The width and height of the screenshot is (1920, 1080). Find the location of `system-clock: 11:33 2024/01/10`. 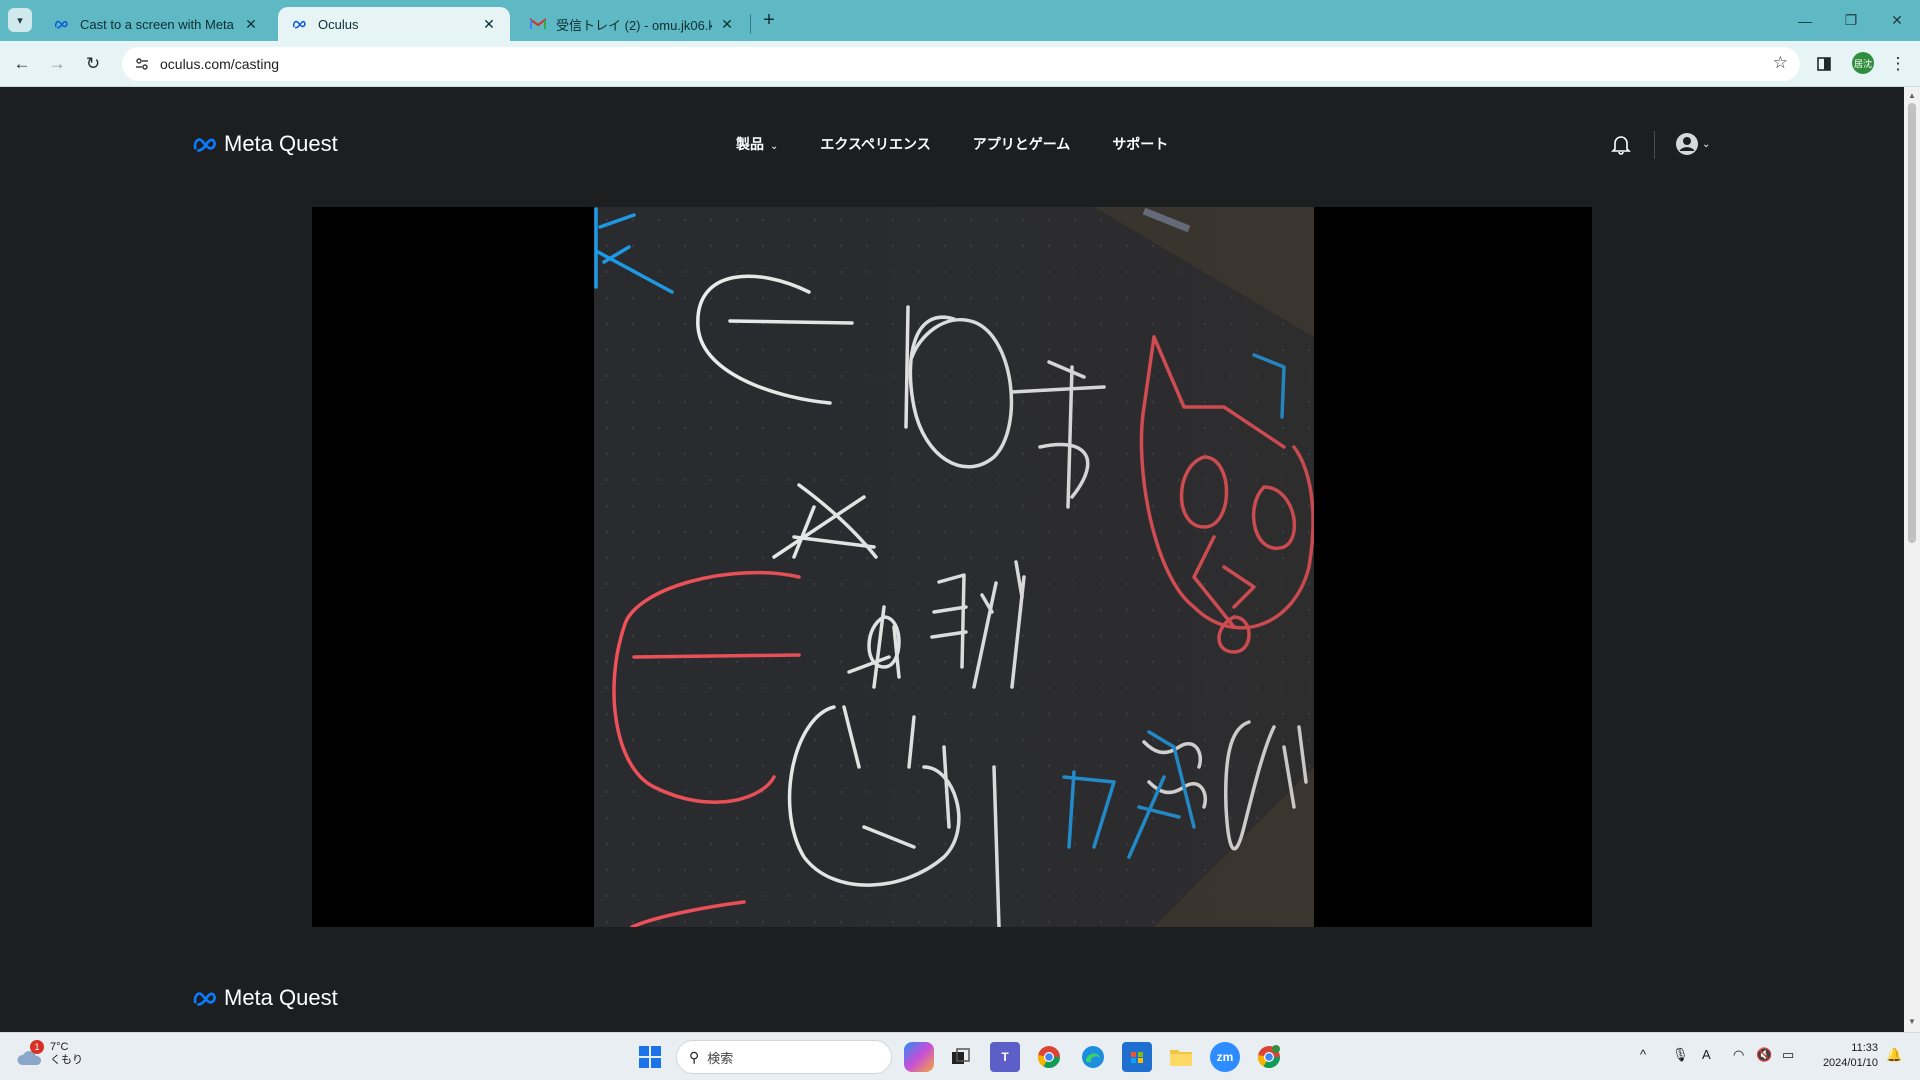

system-clock: 11:33 2024/01/10 is located at coordinates (1843, 1056).